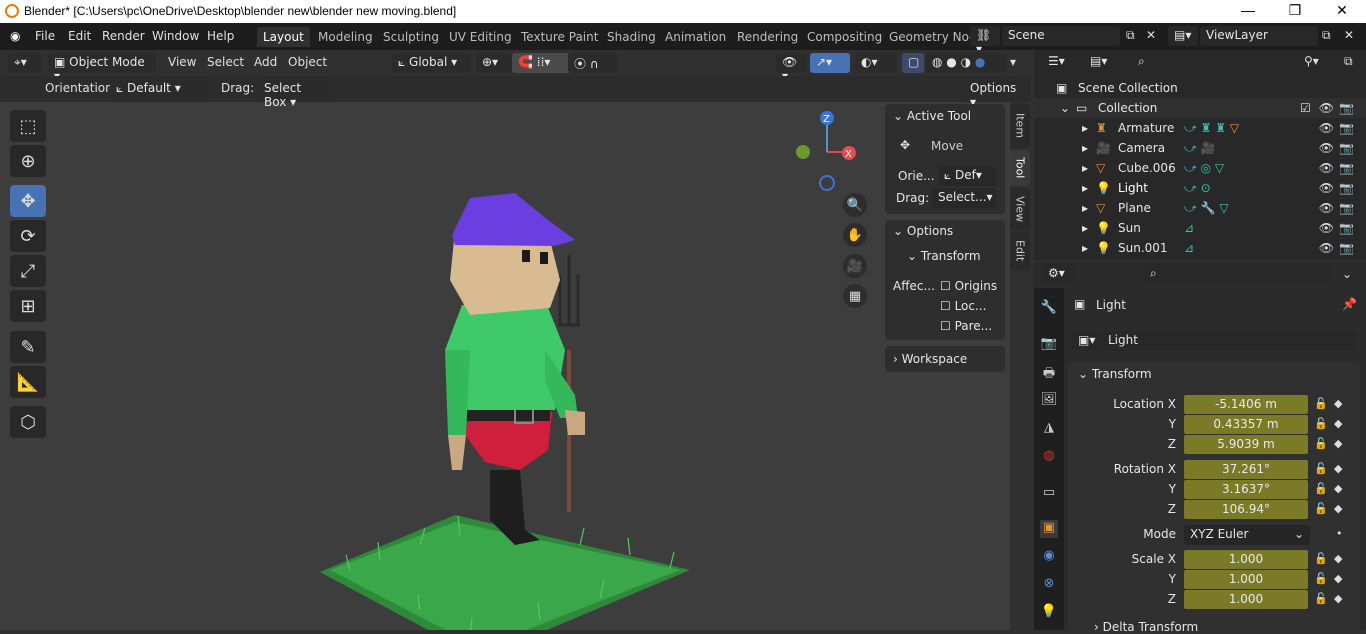 This screenshot has height=634, width=1366. I want to click on view-layer-tab-icon: 🖼, so click(1049, 401).